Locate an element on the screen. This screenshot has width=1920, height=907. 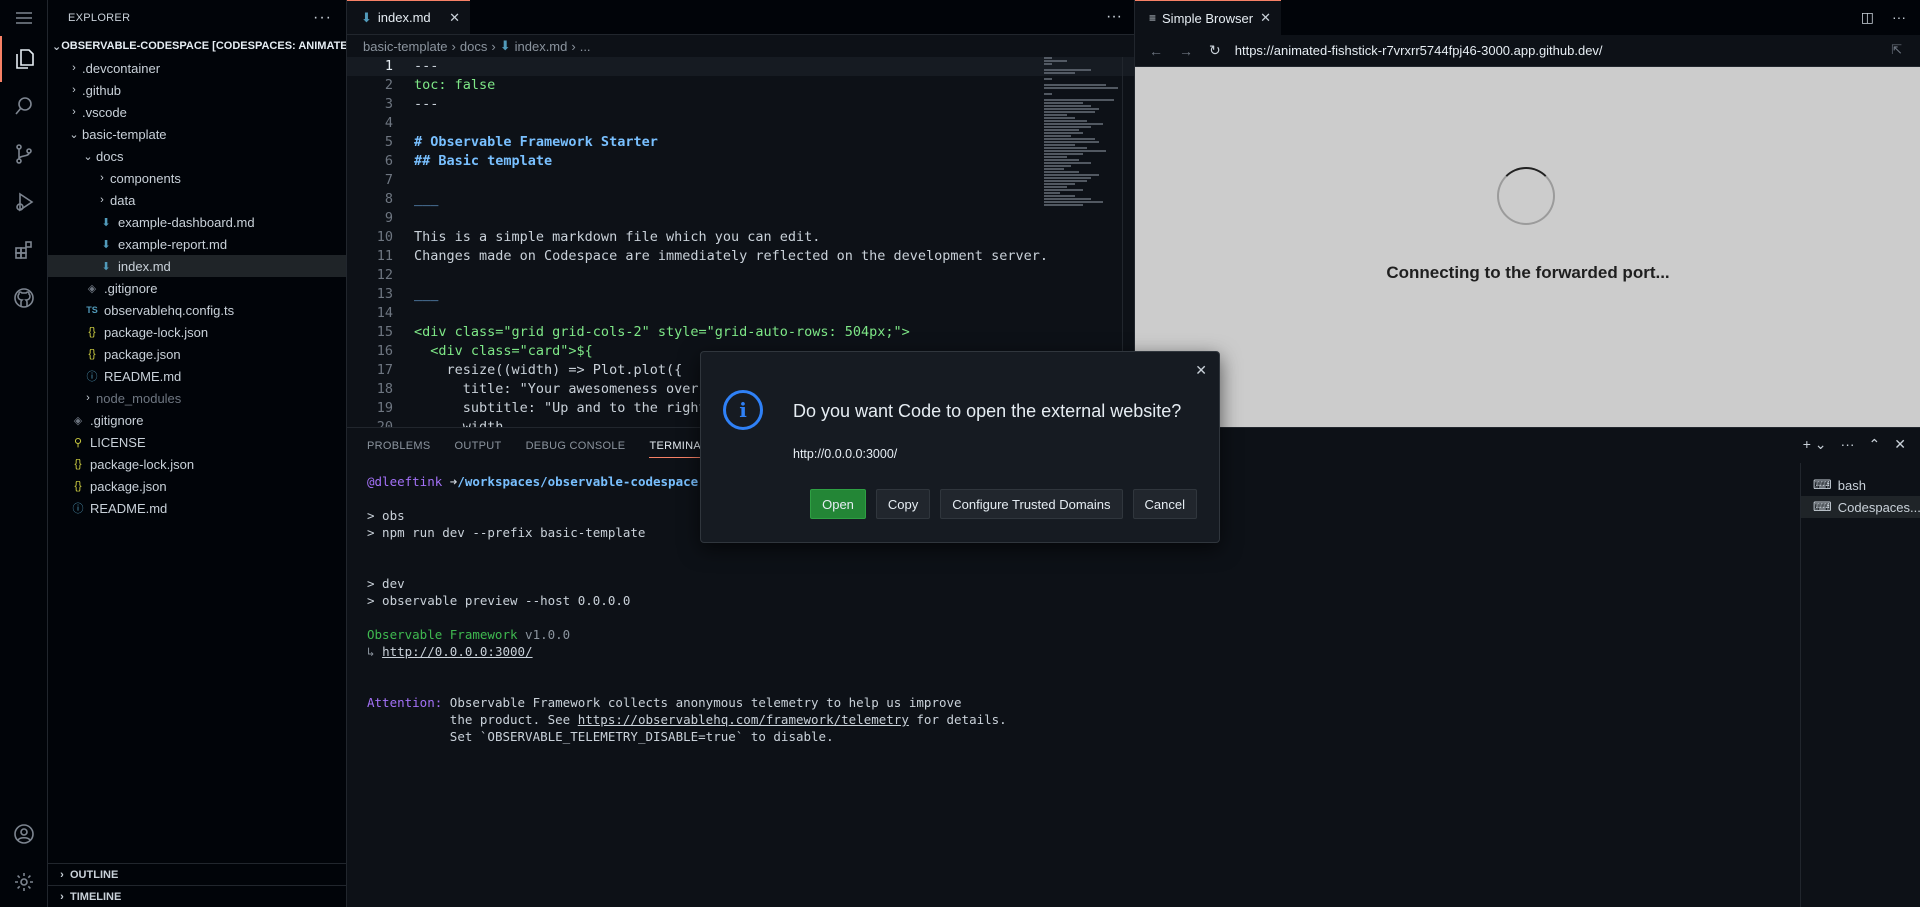
tree-folder: › .vscode is located at coordinates (197, 112).